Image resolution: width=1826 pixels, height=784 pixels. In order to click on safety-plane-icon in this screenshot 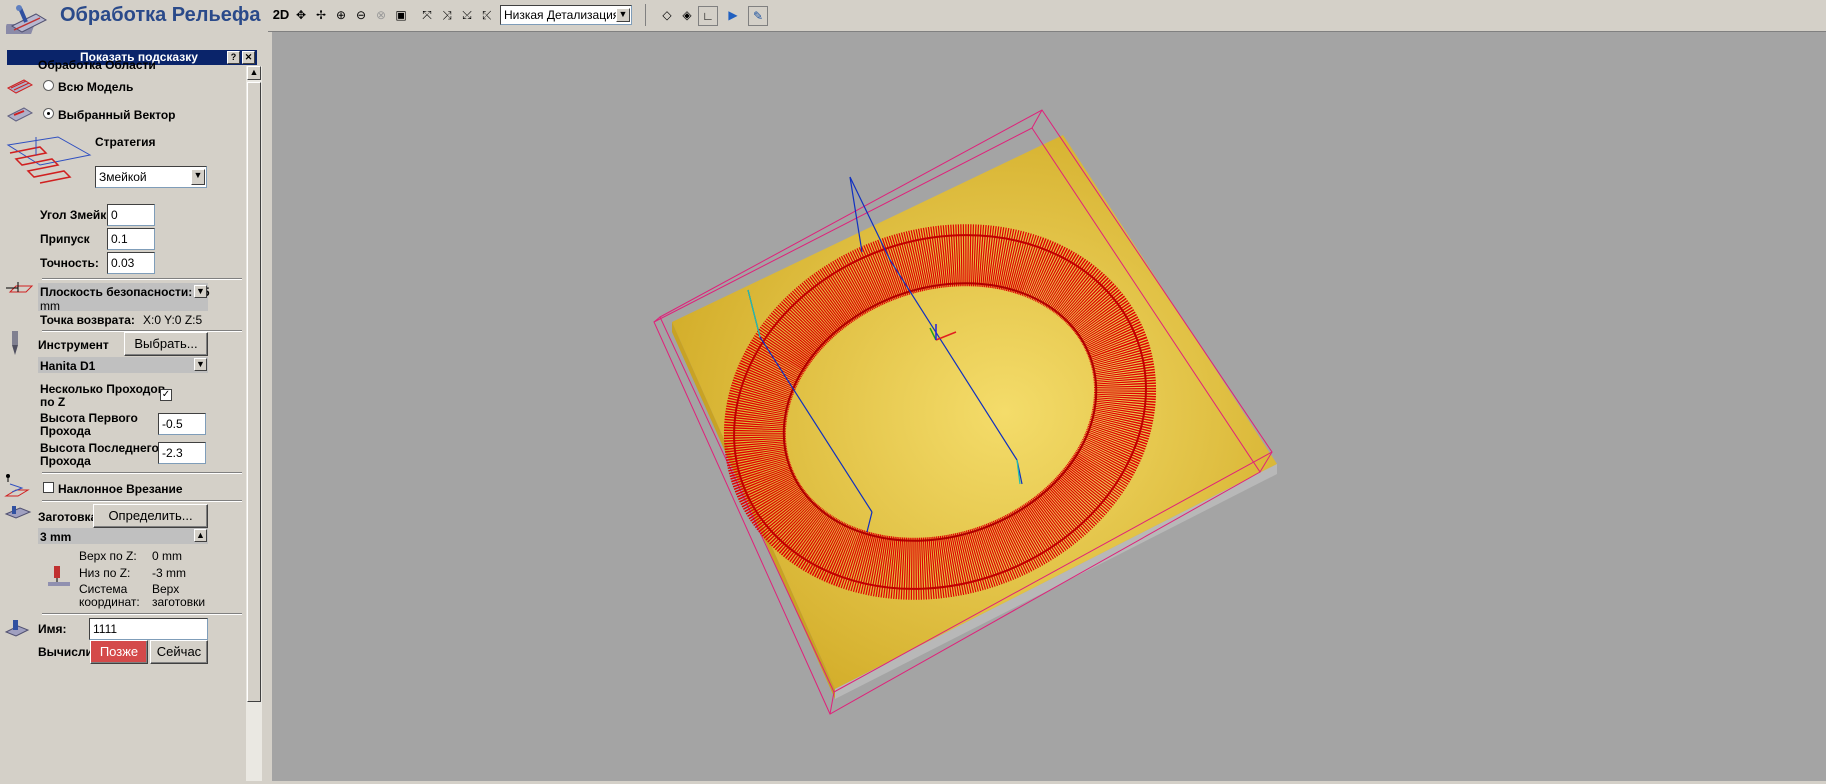, I will do `click(19, 288)`.